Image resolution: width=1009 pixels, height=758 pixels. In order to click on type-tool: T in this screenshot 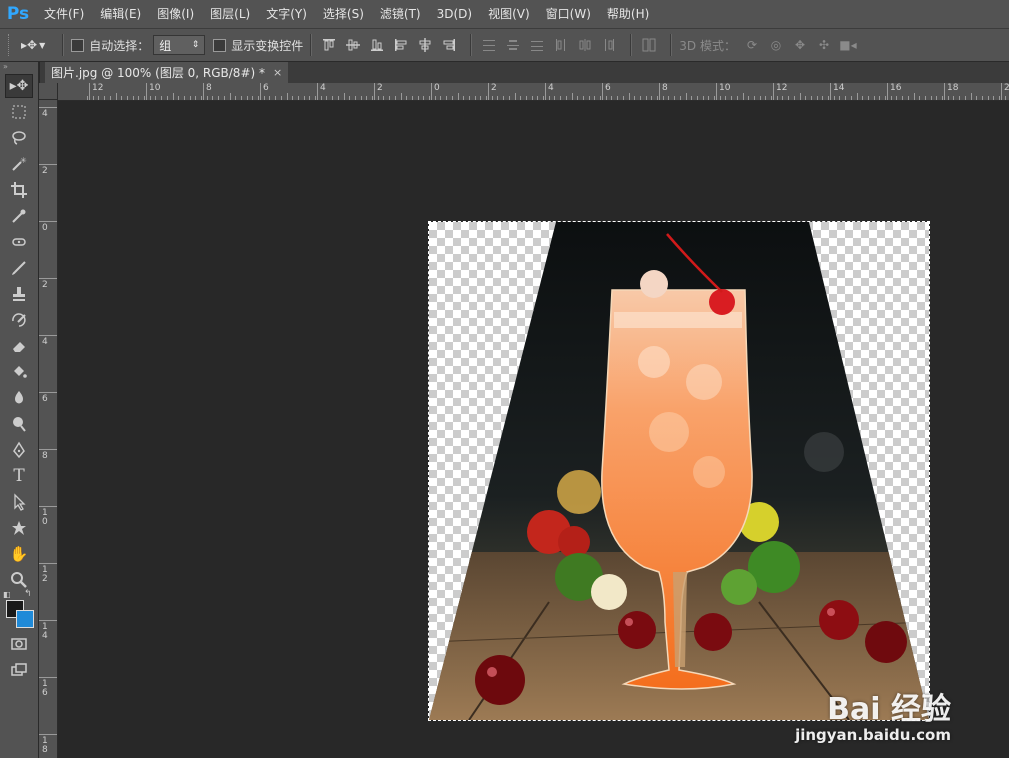, I will do `click(19, 476)`.